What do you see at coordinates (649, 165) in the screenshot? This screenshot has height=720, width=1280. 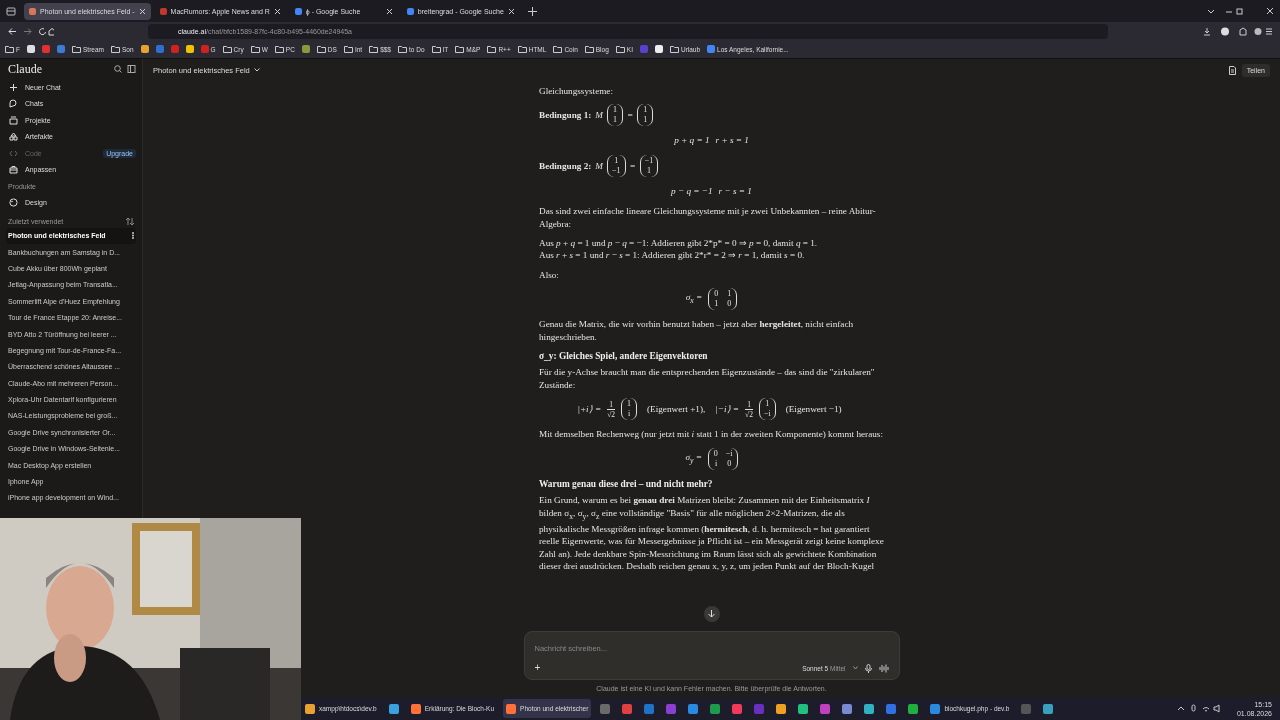 I see `matrix: −1 1` at bounding box center [649, 165].